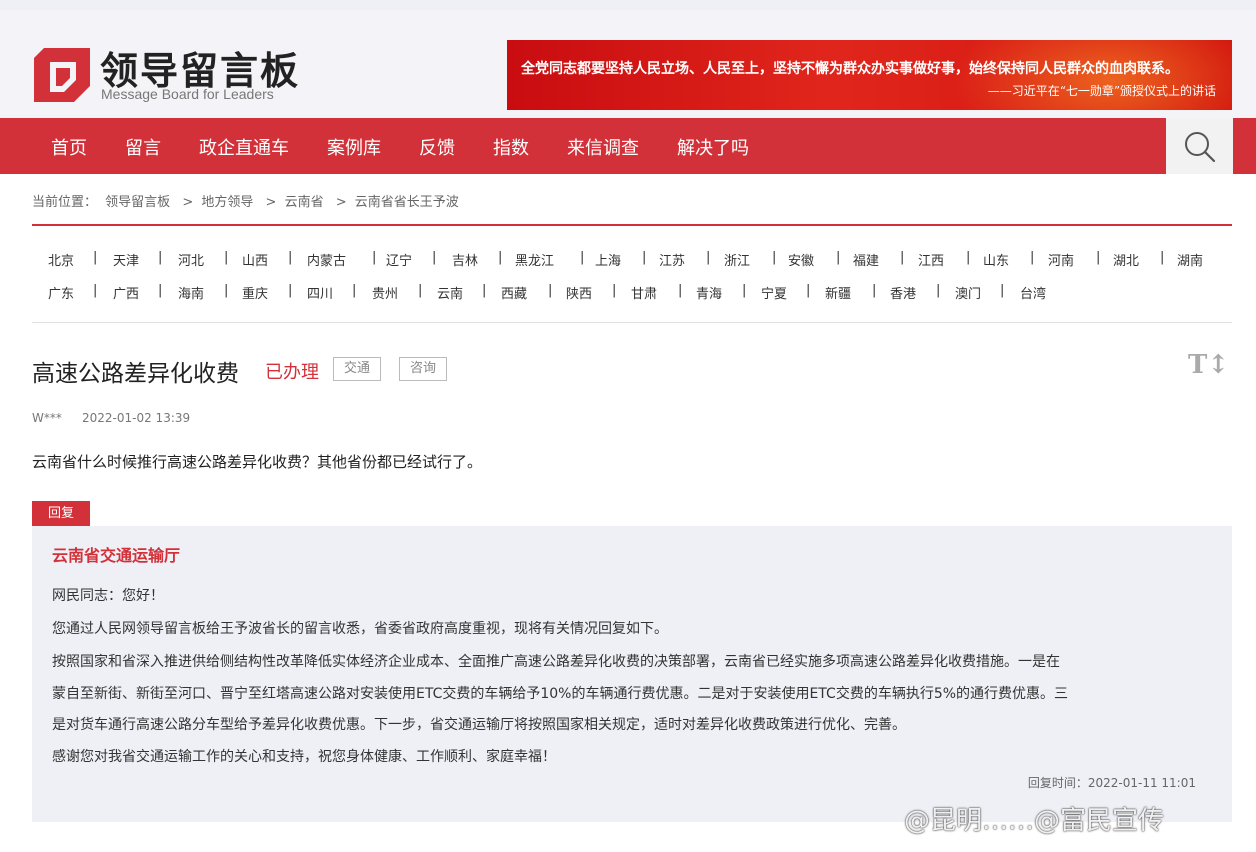  I want to click on font-size-icon: T↕, so click(1208, 365).